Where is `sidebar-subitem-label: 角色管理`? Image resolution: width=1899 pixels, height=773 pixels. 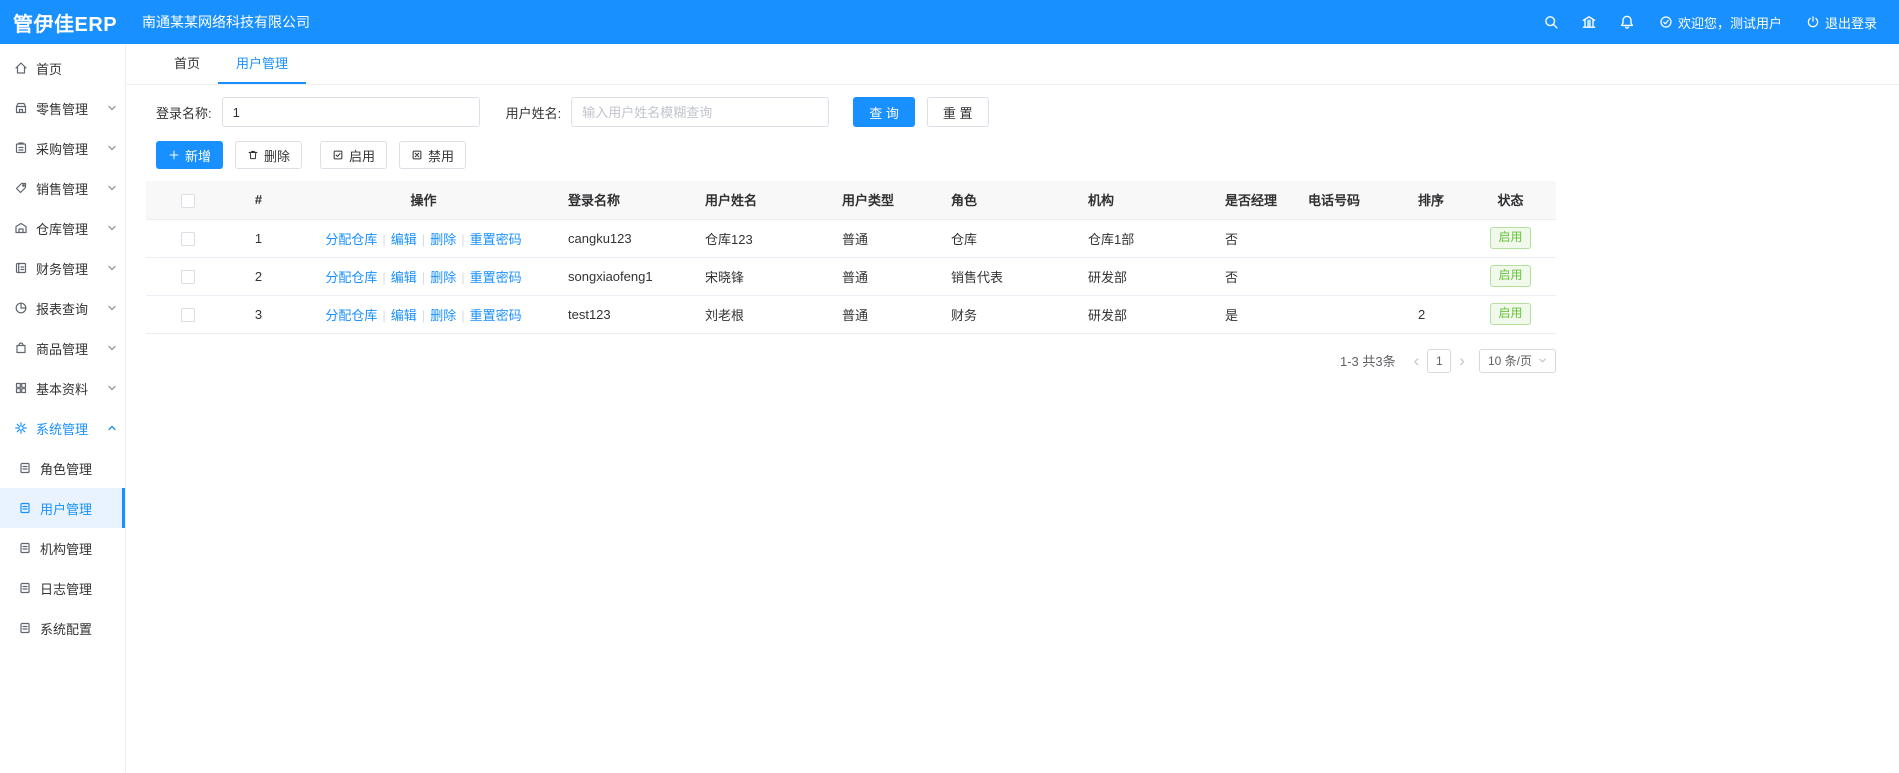
sidebar-subitem-label: 角色管理 is located at coordinates (66, 469).